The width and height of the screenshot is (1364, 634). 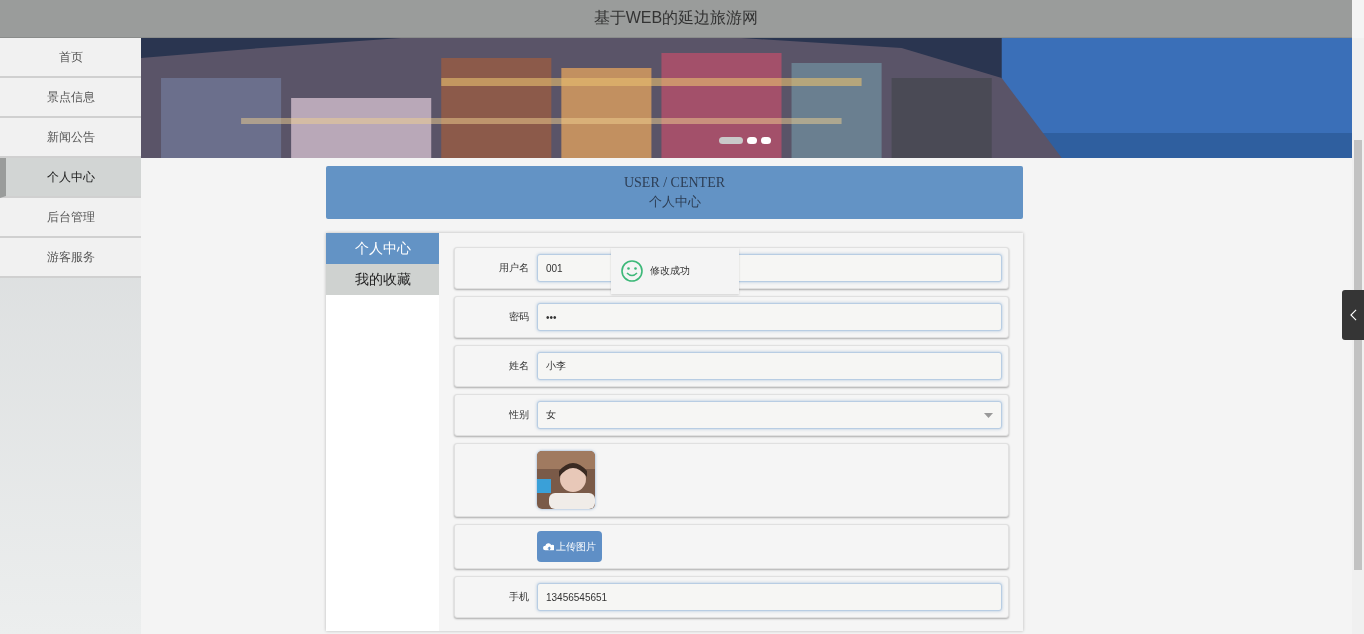 What do you see at coordinates (70, 98) in the screenshot?
I see `nav-item: 景点信息` at bounding box center [70, 98].